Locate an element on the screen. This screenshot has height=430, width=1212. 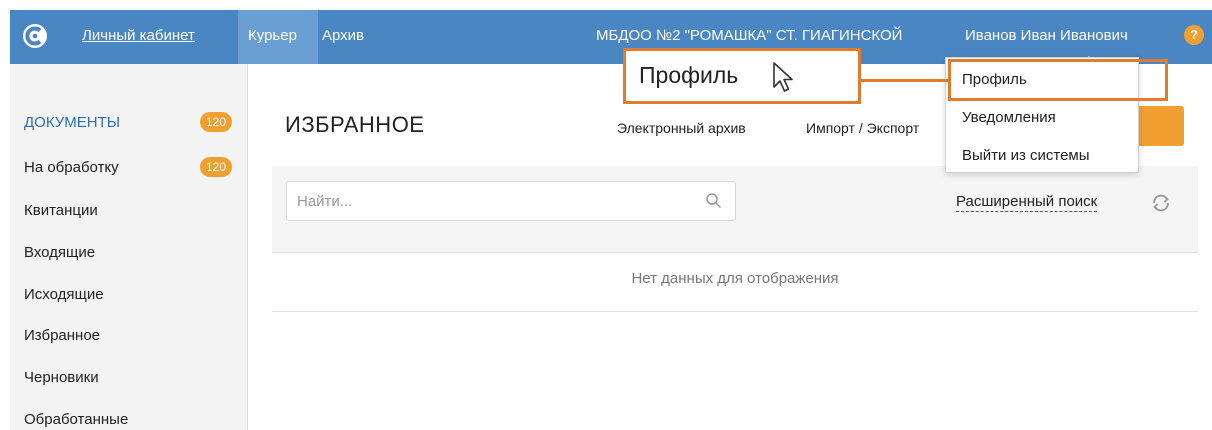
help-icon: ? is located at coordinates (1194, 35).